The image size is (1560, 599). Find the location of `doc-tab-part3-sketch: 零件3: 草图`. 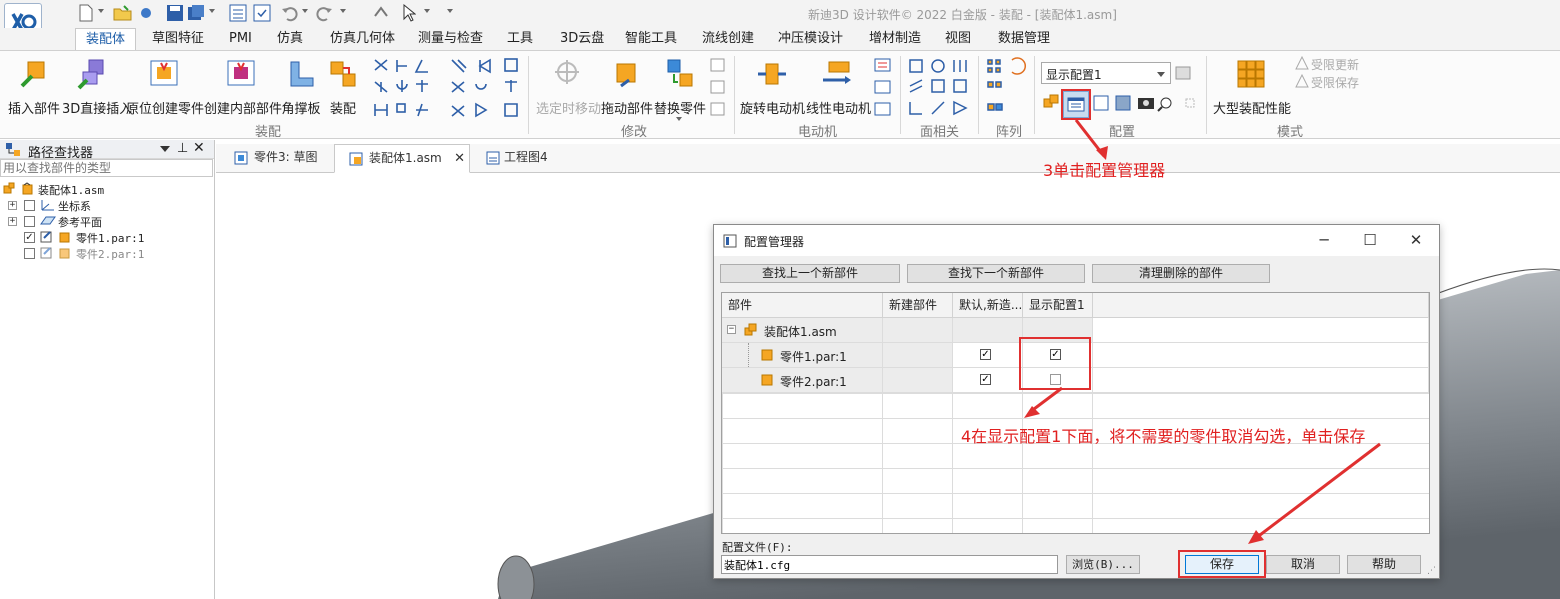

doc-tab-part3-sketch: 零件3: 草图 is located at coordinates (276, 158).